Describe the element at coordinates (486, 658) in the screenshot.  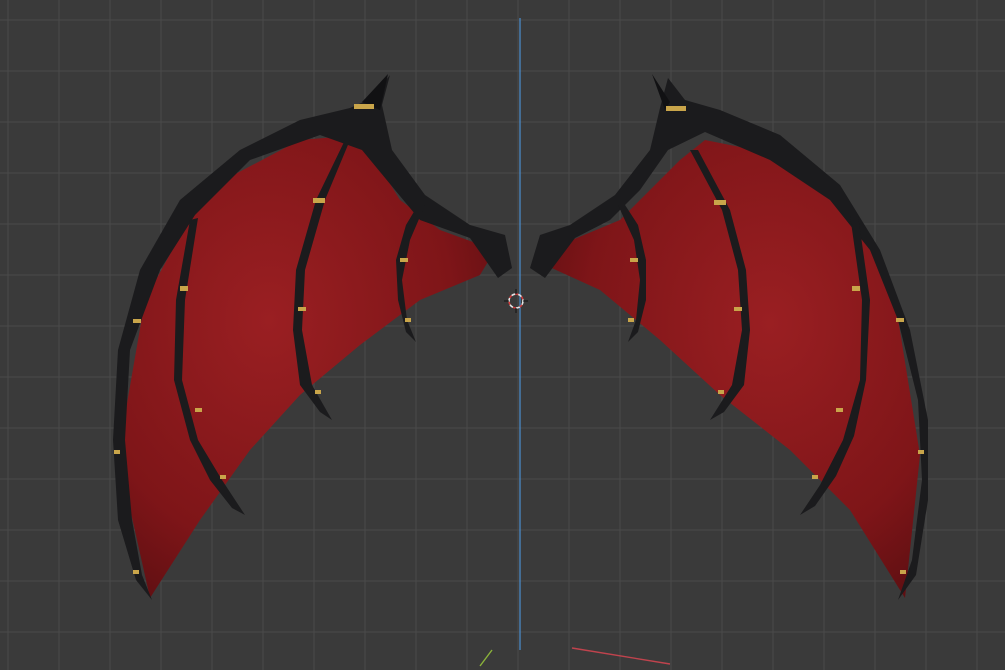
I see `y-axis-line` at that location.